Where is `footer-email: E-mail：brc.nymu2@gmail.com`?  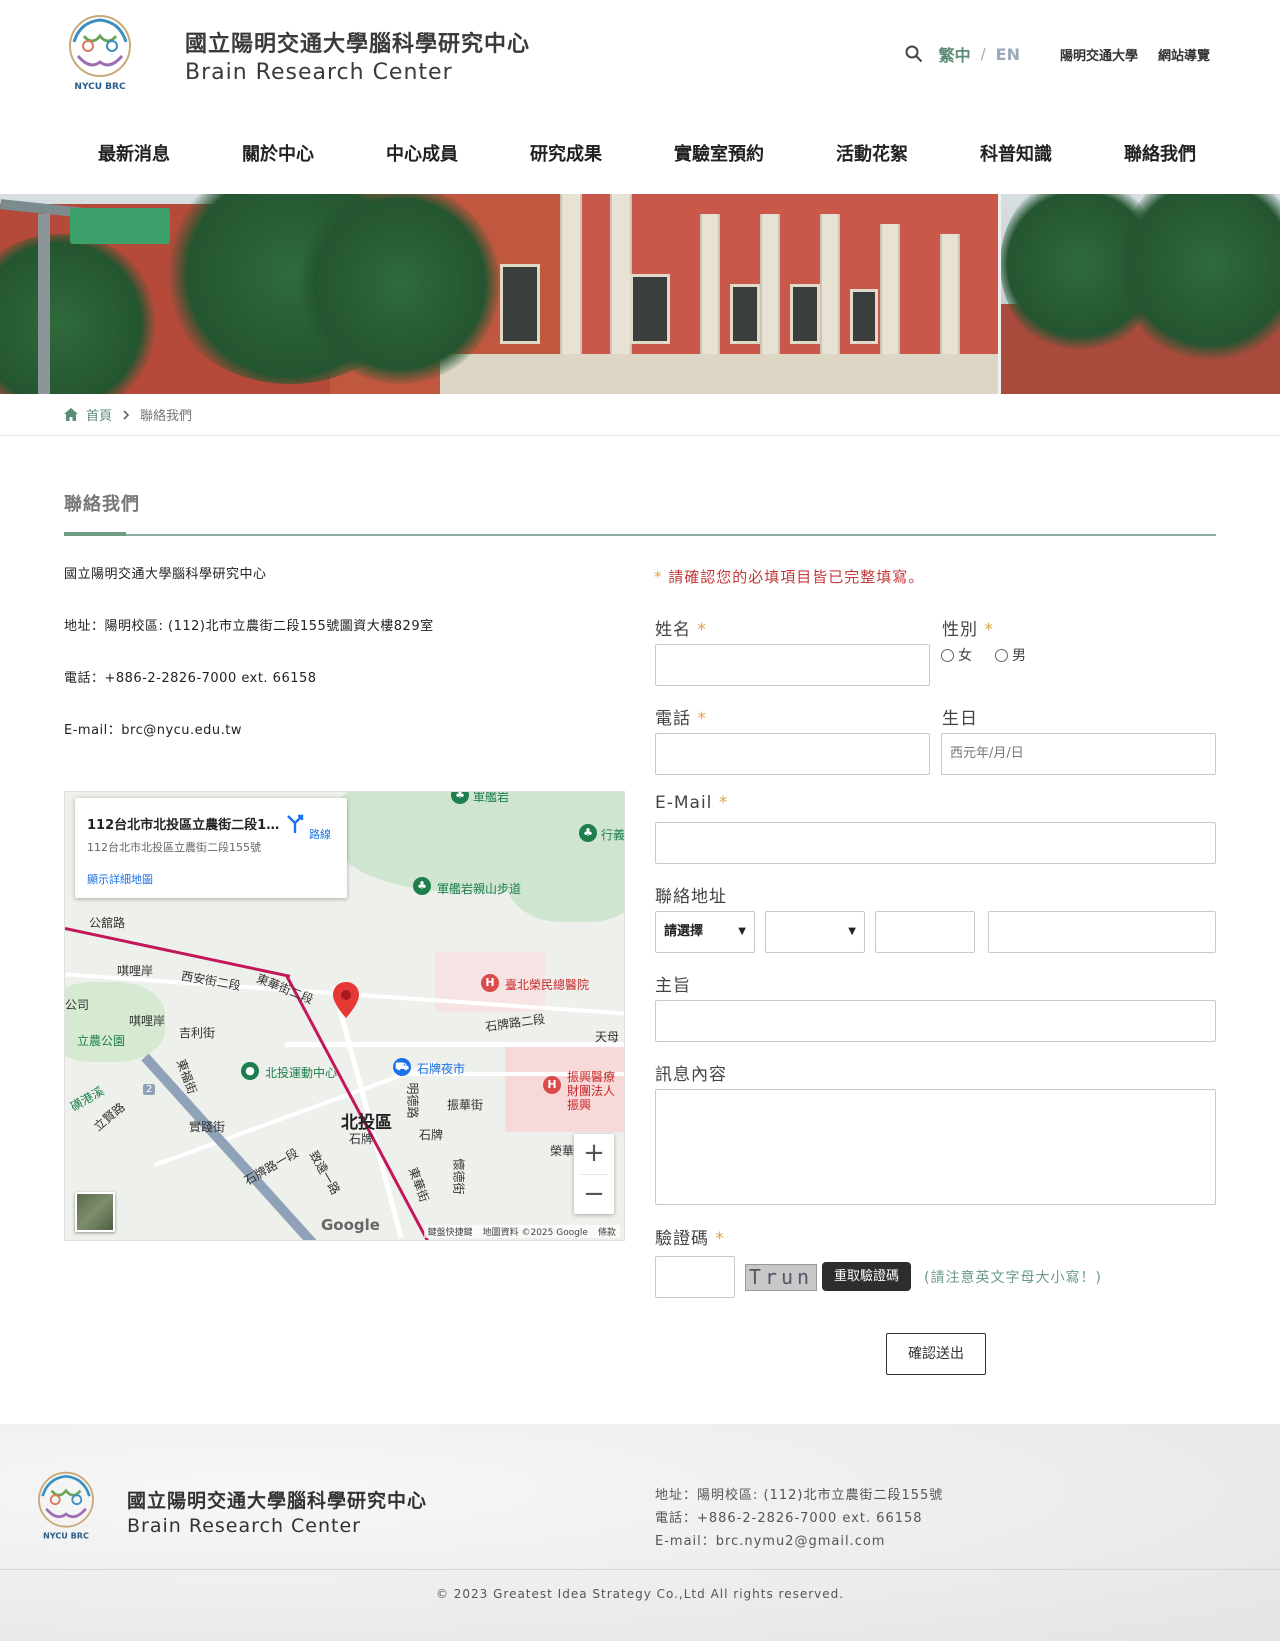
footer-email: E-mail：brc.nymu2@gmail.com is located at coordinates (770, 1539).